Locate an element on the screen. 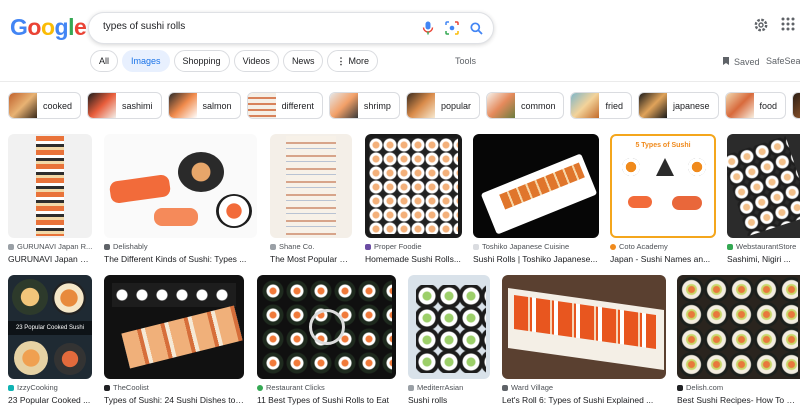  microphone-icon is located at coordinates (428, 28).